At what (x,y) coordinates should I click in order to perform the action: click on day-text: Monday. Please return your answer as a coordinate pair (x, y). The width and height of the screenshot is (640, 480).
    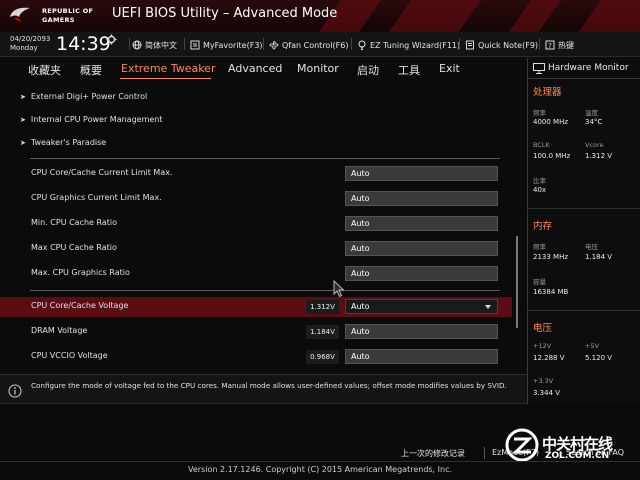
    Looking at the image, I should click on (24, 48).